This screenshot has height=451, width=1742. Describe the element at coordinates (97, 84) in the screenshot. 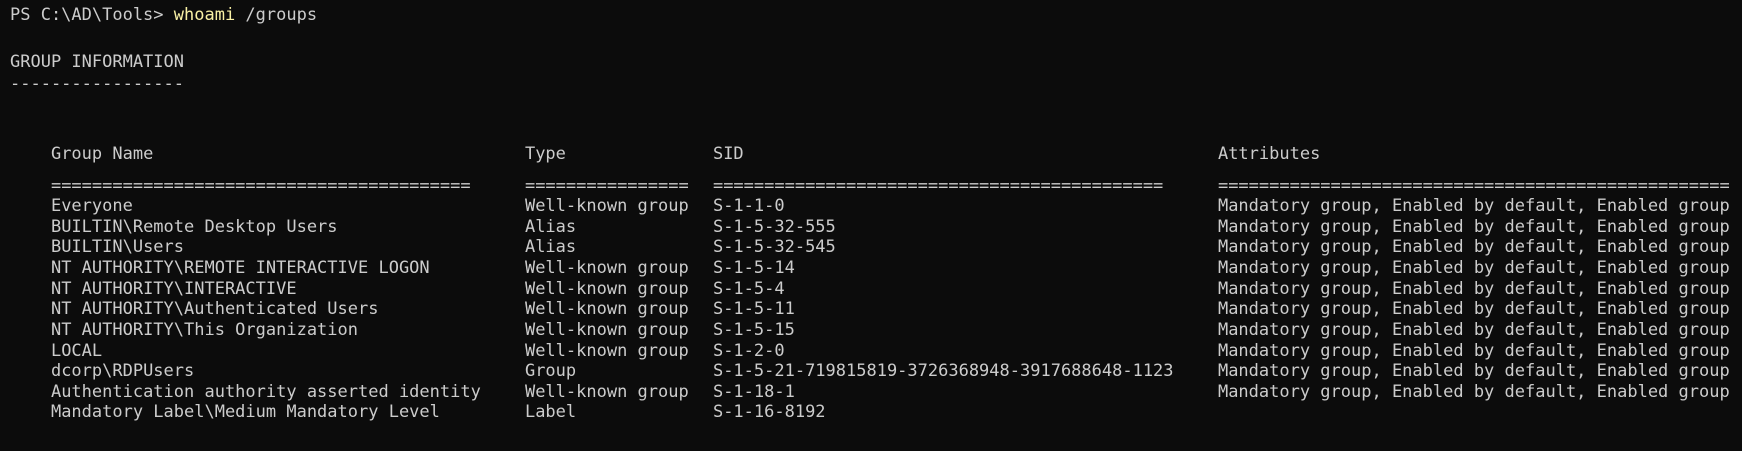

I see `section-underline: -----------------` at that location.